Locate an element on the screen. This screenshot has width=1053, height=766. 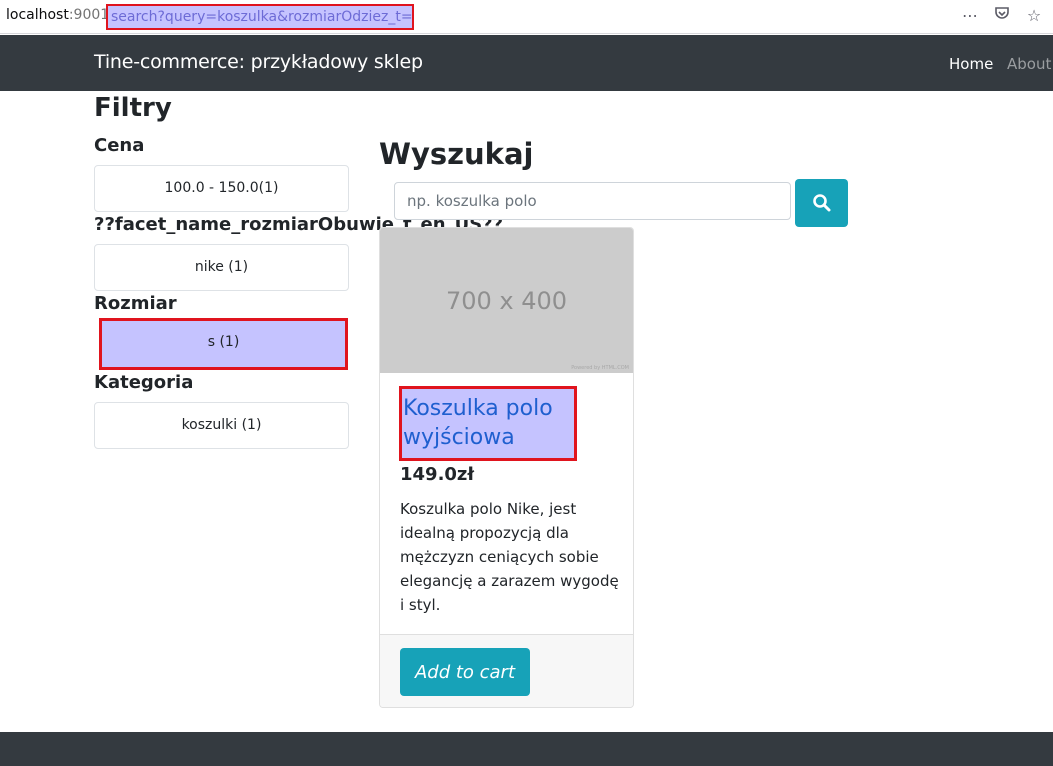
nav-home-link: Home is located at coordinates (971, 64).